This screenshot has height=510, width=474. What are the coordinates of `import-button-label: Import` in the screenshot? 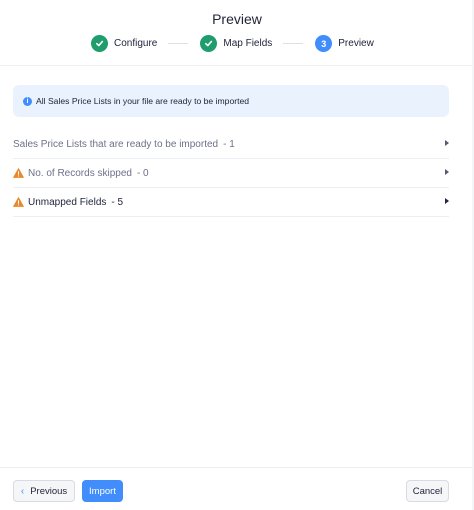 It's located at (102, 491).